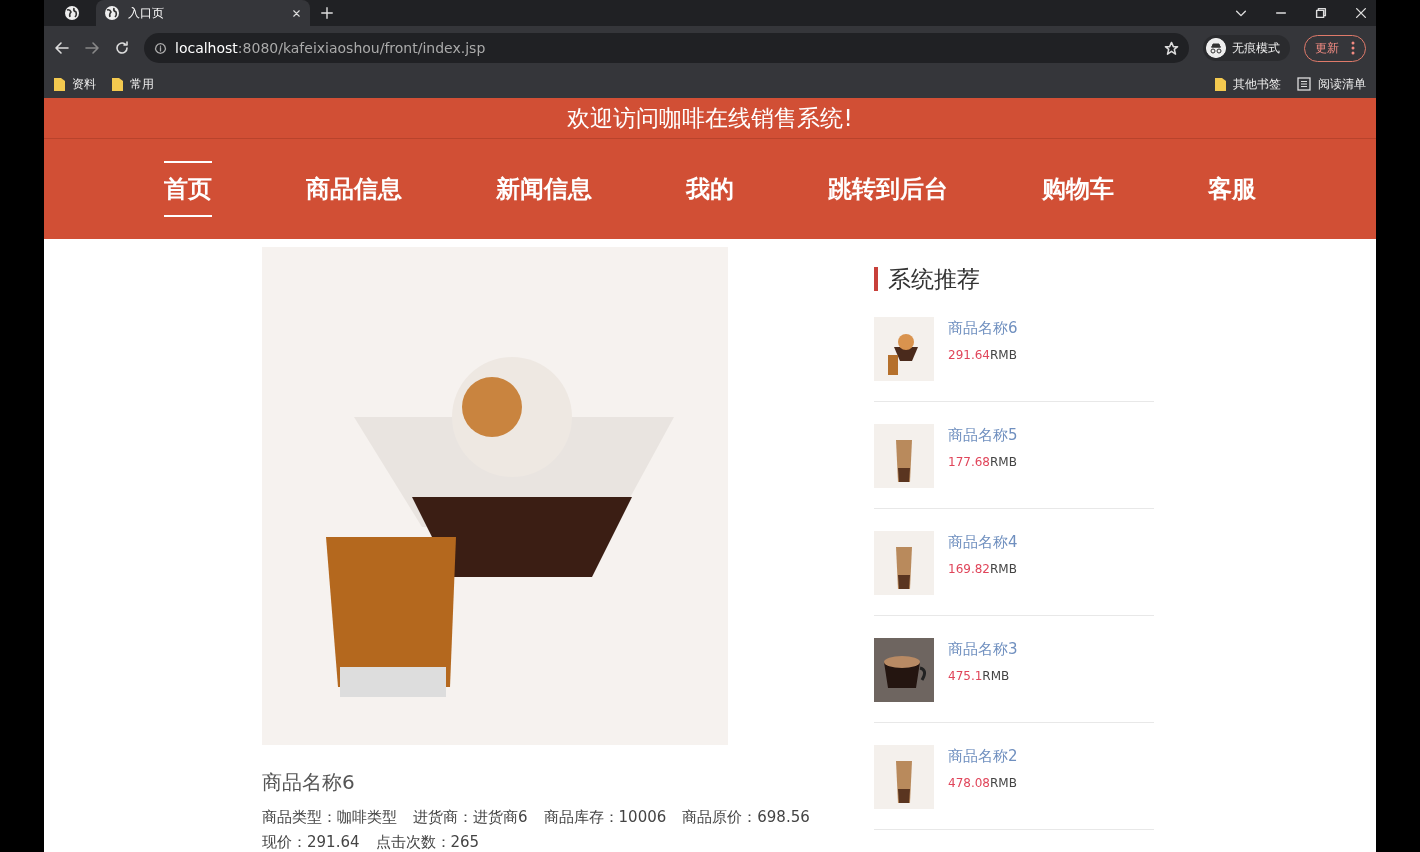 This screenshot has height=852, width=1420. What do you see at coordinates (710, 118) in the screenshot?
I see `site-title: 欢迎访问咖啡在线销售系统!` at bounding box center [710, 118].